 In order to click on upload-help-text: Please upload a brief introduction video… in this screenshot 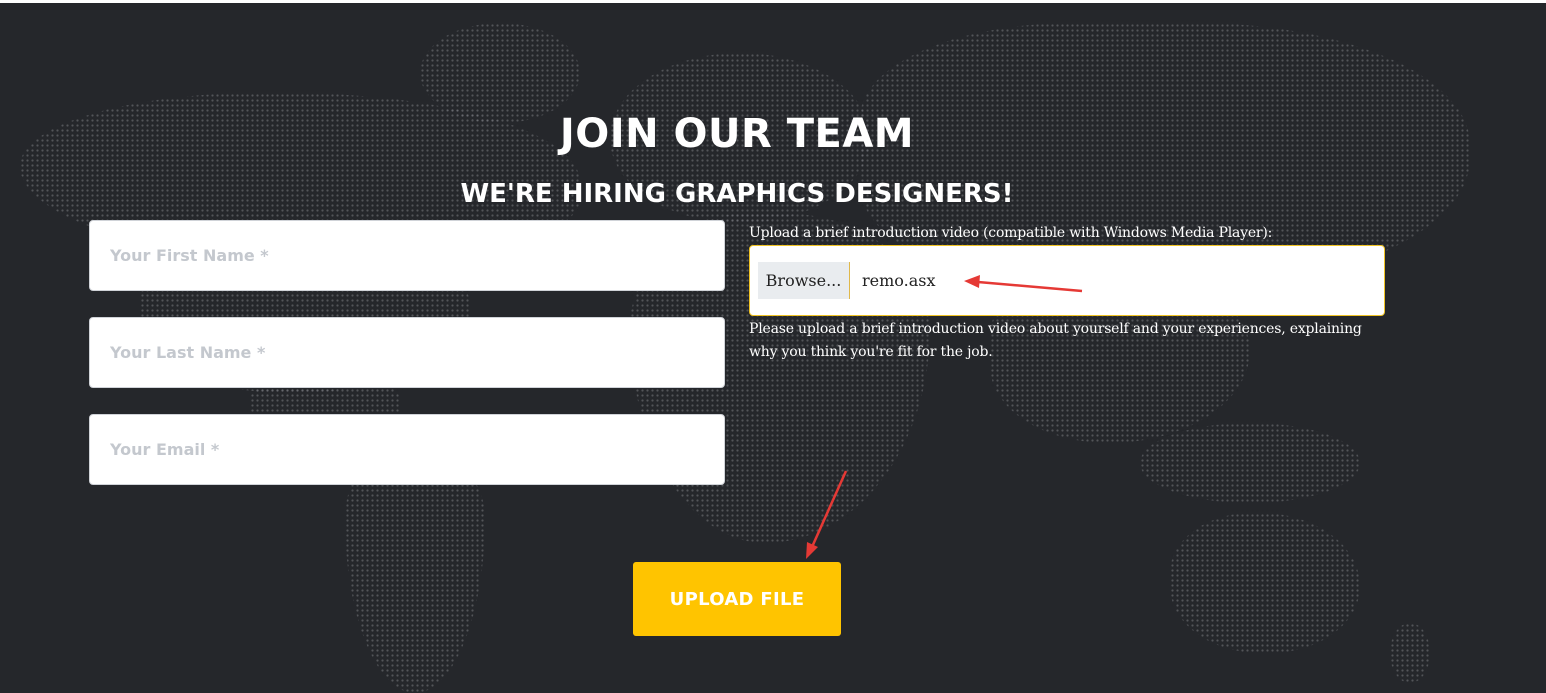, I will do `click(1055, 340)`.